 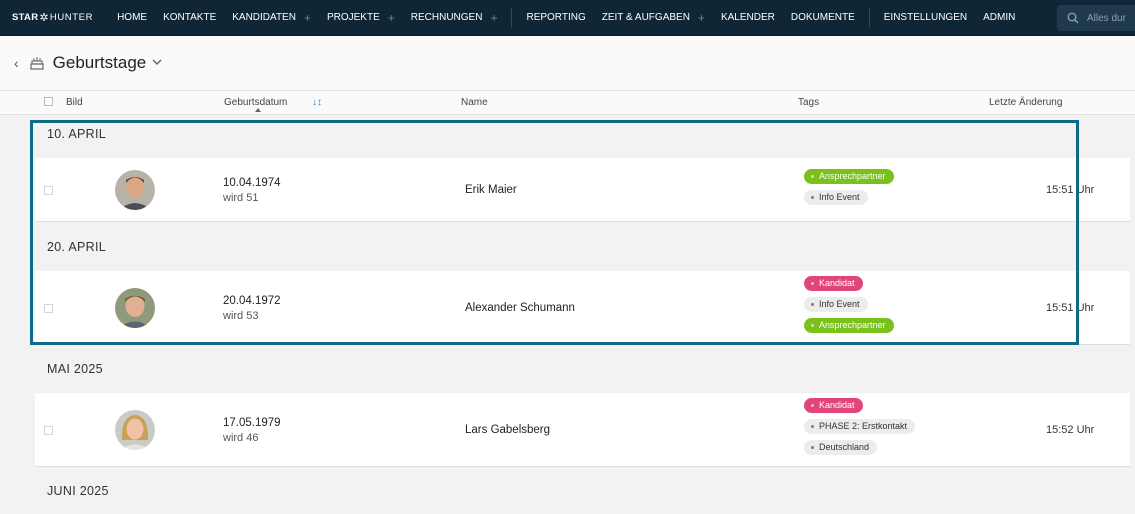 I want to click on search-icon, so click(x=1073, y=18).